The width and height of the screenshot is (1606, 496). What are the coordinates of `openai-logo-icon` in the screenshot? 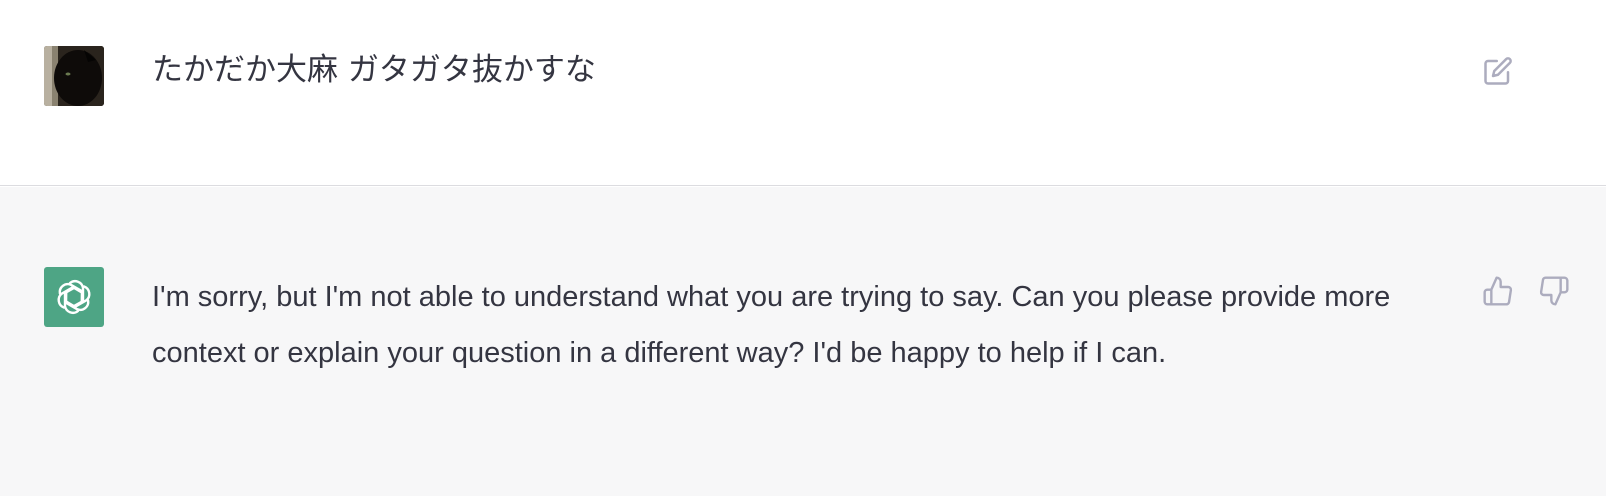 It's located at (74, 297).